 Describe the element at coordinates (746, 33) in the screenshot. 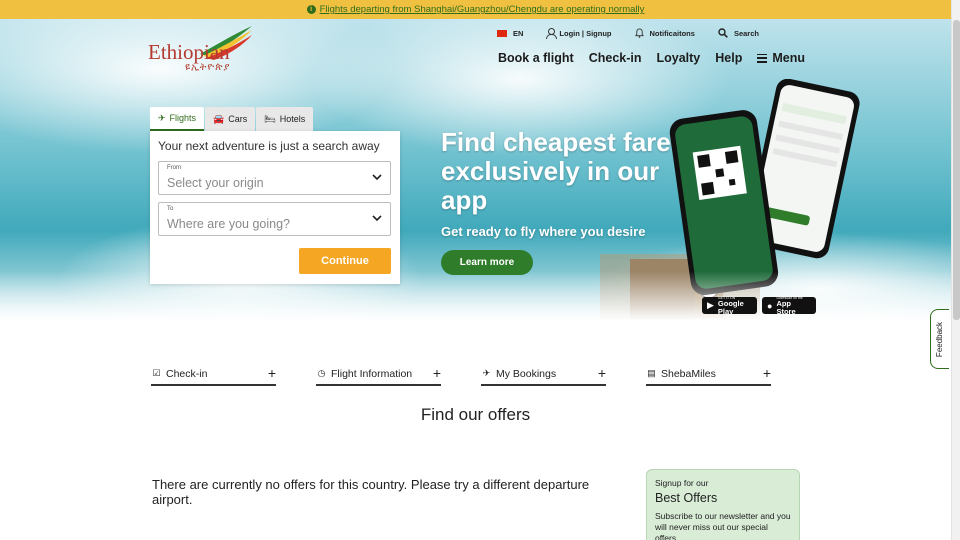

I see `search-label: Search` at that location.